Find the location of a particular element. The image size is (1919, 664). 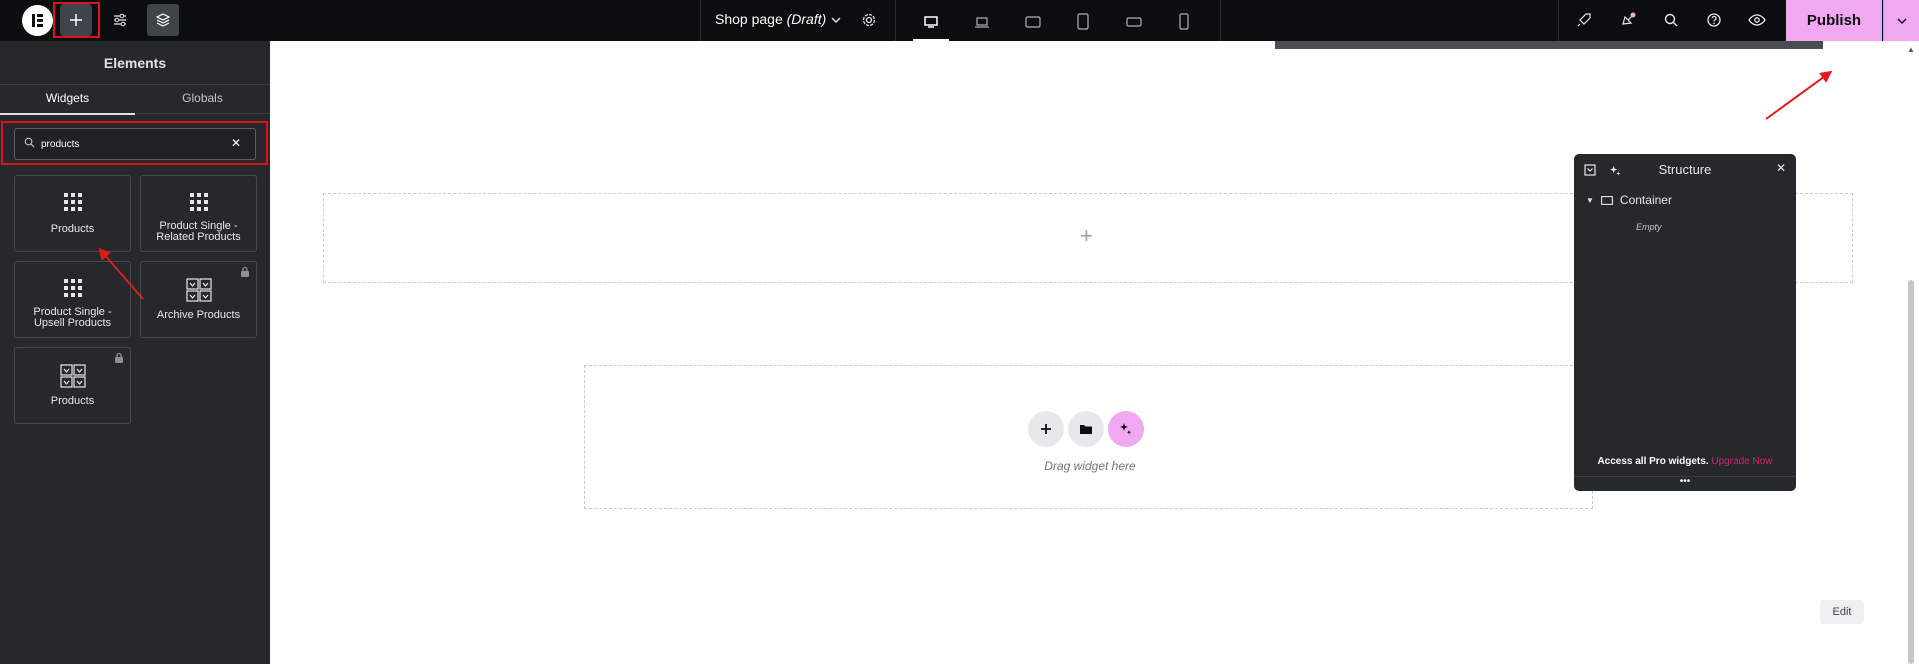

container-icon is located at coordinates (1606, 200).